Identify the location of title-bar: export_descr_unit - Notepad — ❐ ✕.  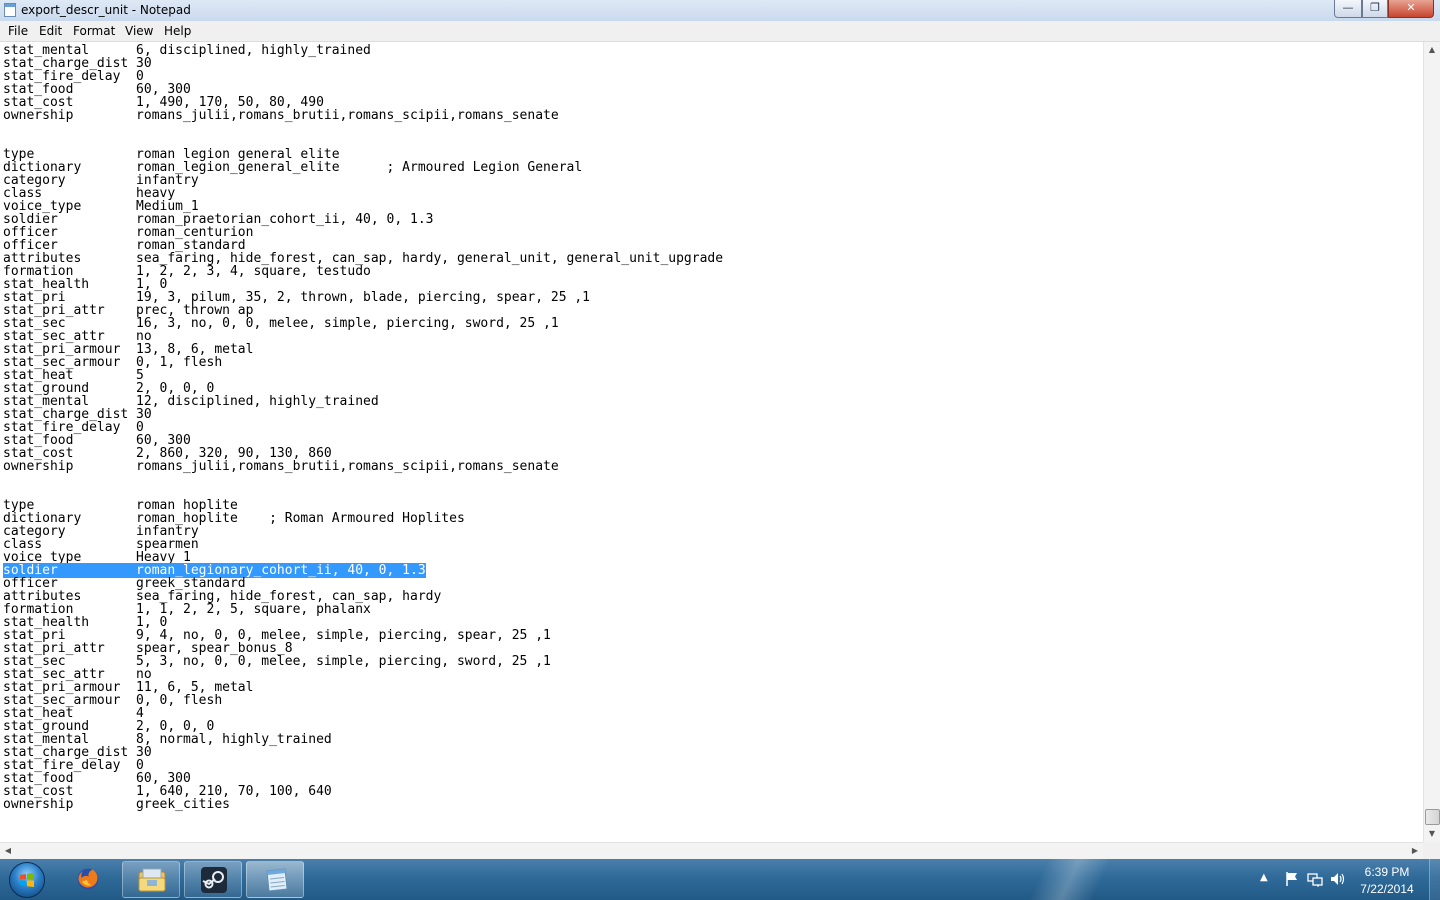
(720, 10).